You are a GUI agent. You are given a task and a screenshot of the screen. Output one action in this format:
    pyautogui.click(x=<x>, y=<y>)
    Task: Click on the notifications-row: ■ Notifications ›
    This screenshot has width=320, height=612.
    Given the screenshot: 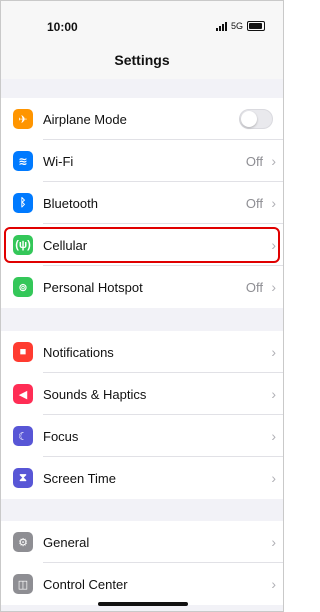 What is the action you would take?
    pyautogui.click(x=142, y=352)
    